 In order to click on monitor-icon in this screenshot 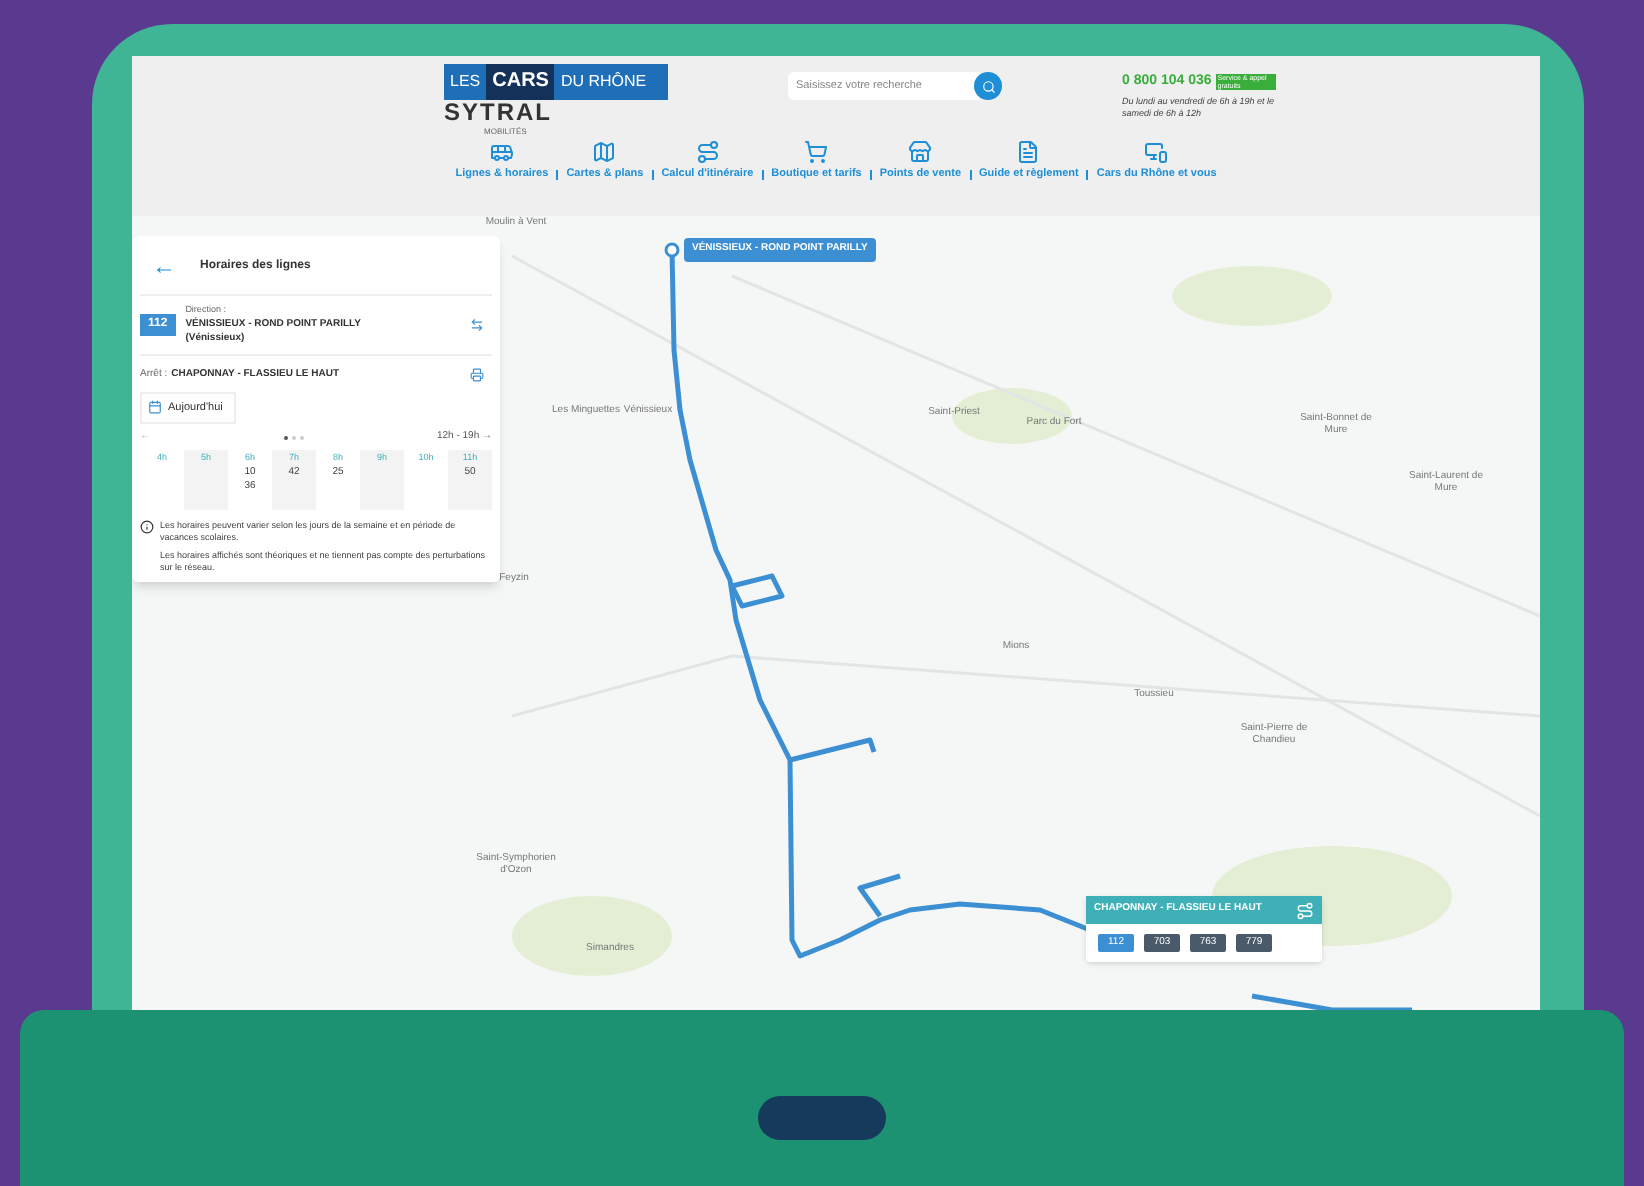, I will do `click(1156, 152)`.